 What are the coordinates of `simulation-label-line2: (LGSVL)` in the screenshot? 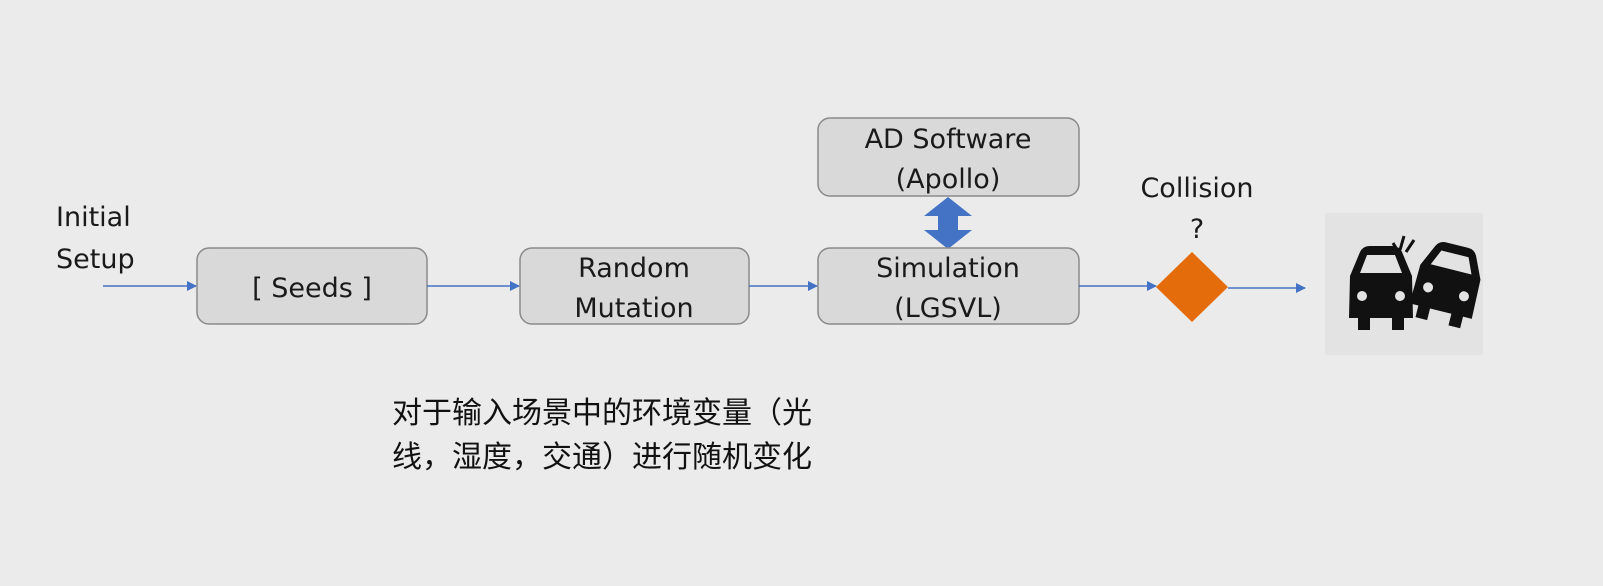 It's located at (948, 308).